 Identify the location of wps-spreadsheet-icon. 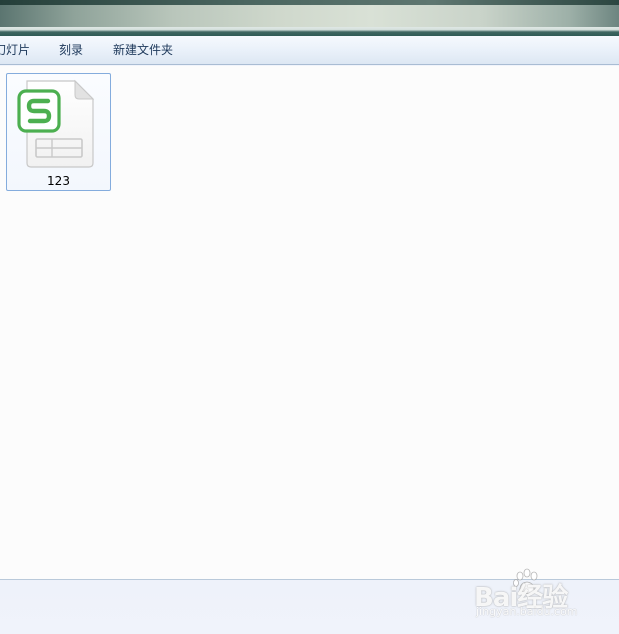
(56, 123).